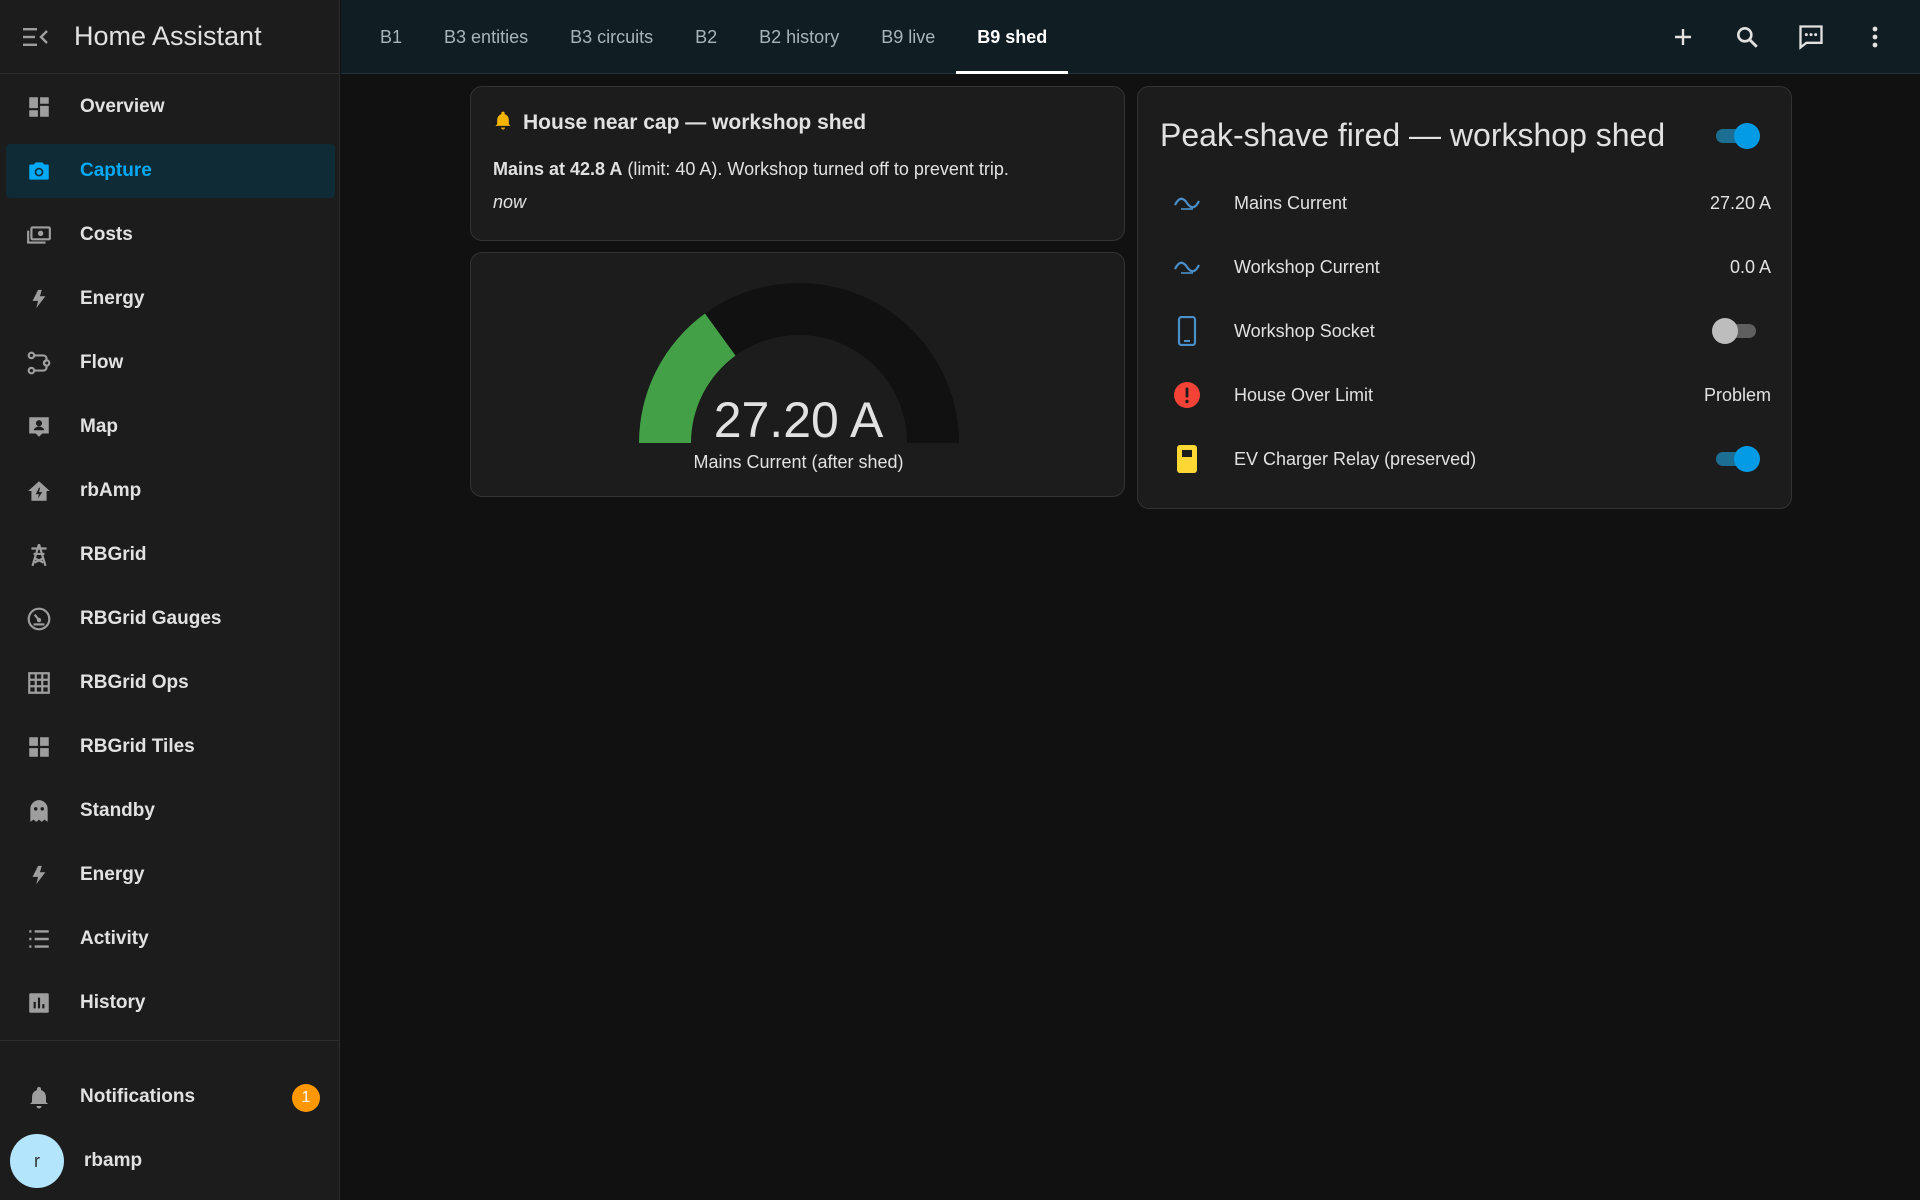 This screenshot has width=1920, height=1200. I want to click on tab-b3-circuits: B3 circuits, so click(611, 37).